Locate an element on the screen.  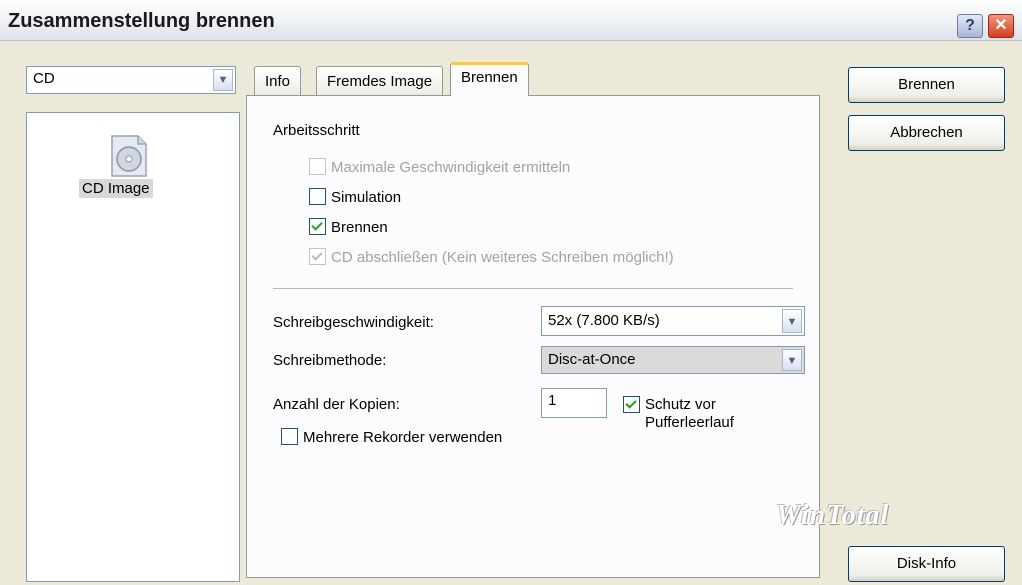
button-label: Disk-Info is located at coordinates (926, 563).